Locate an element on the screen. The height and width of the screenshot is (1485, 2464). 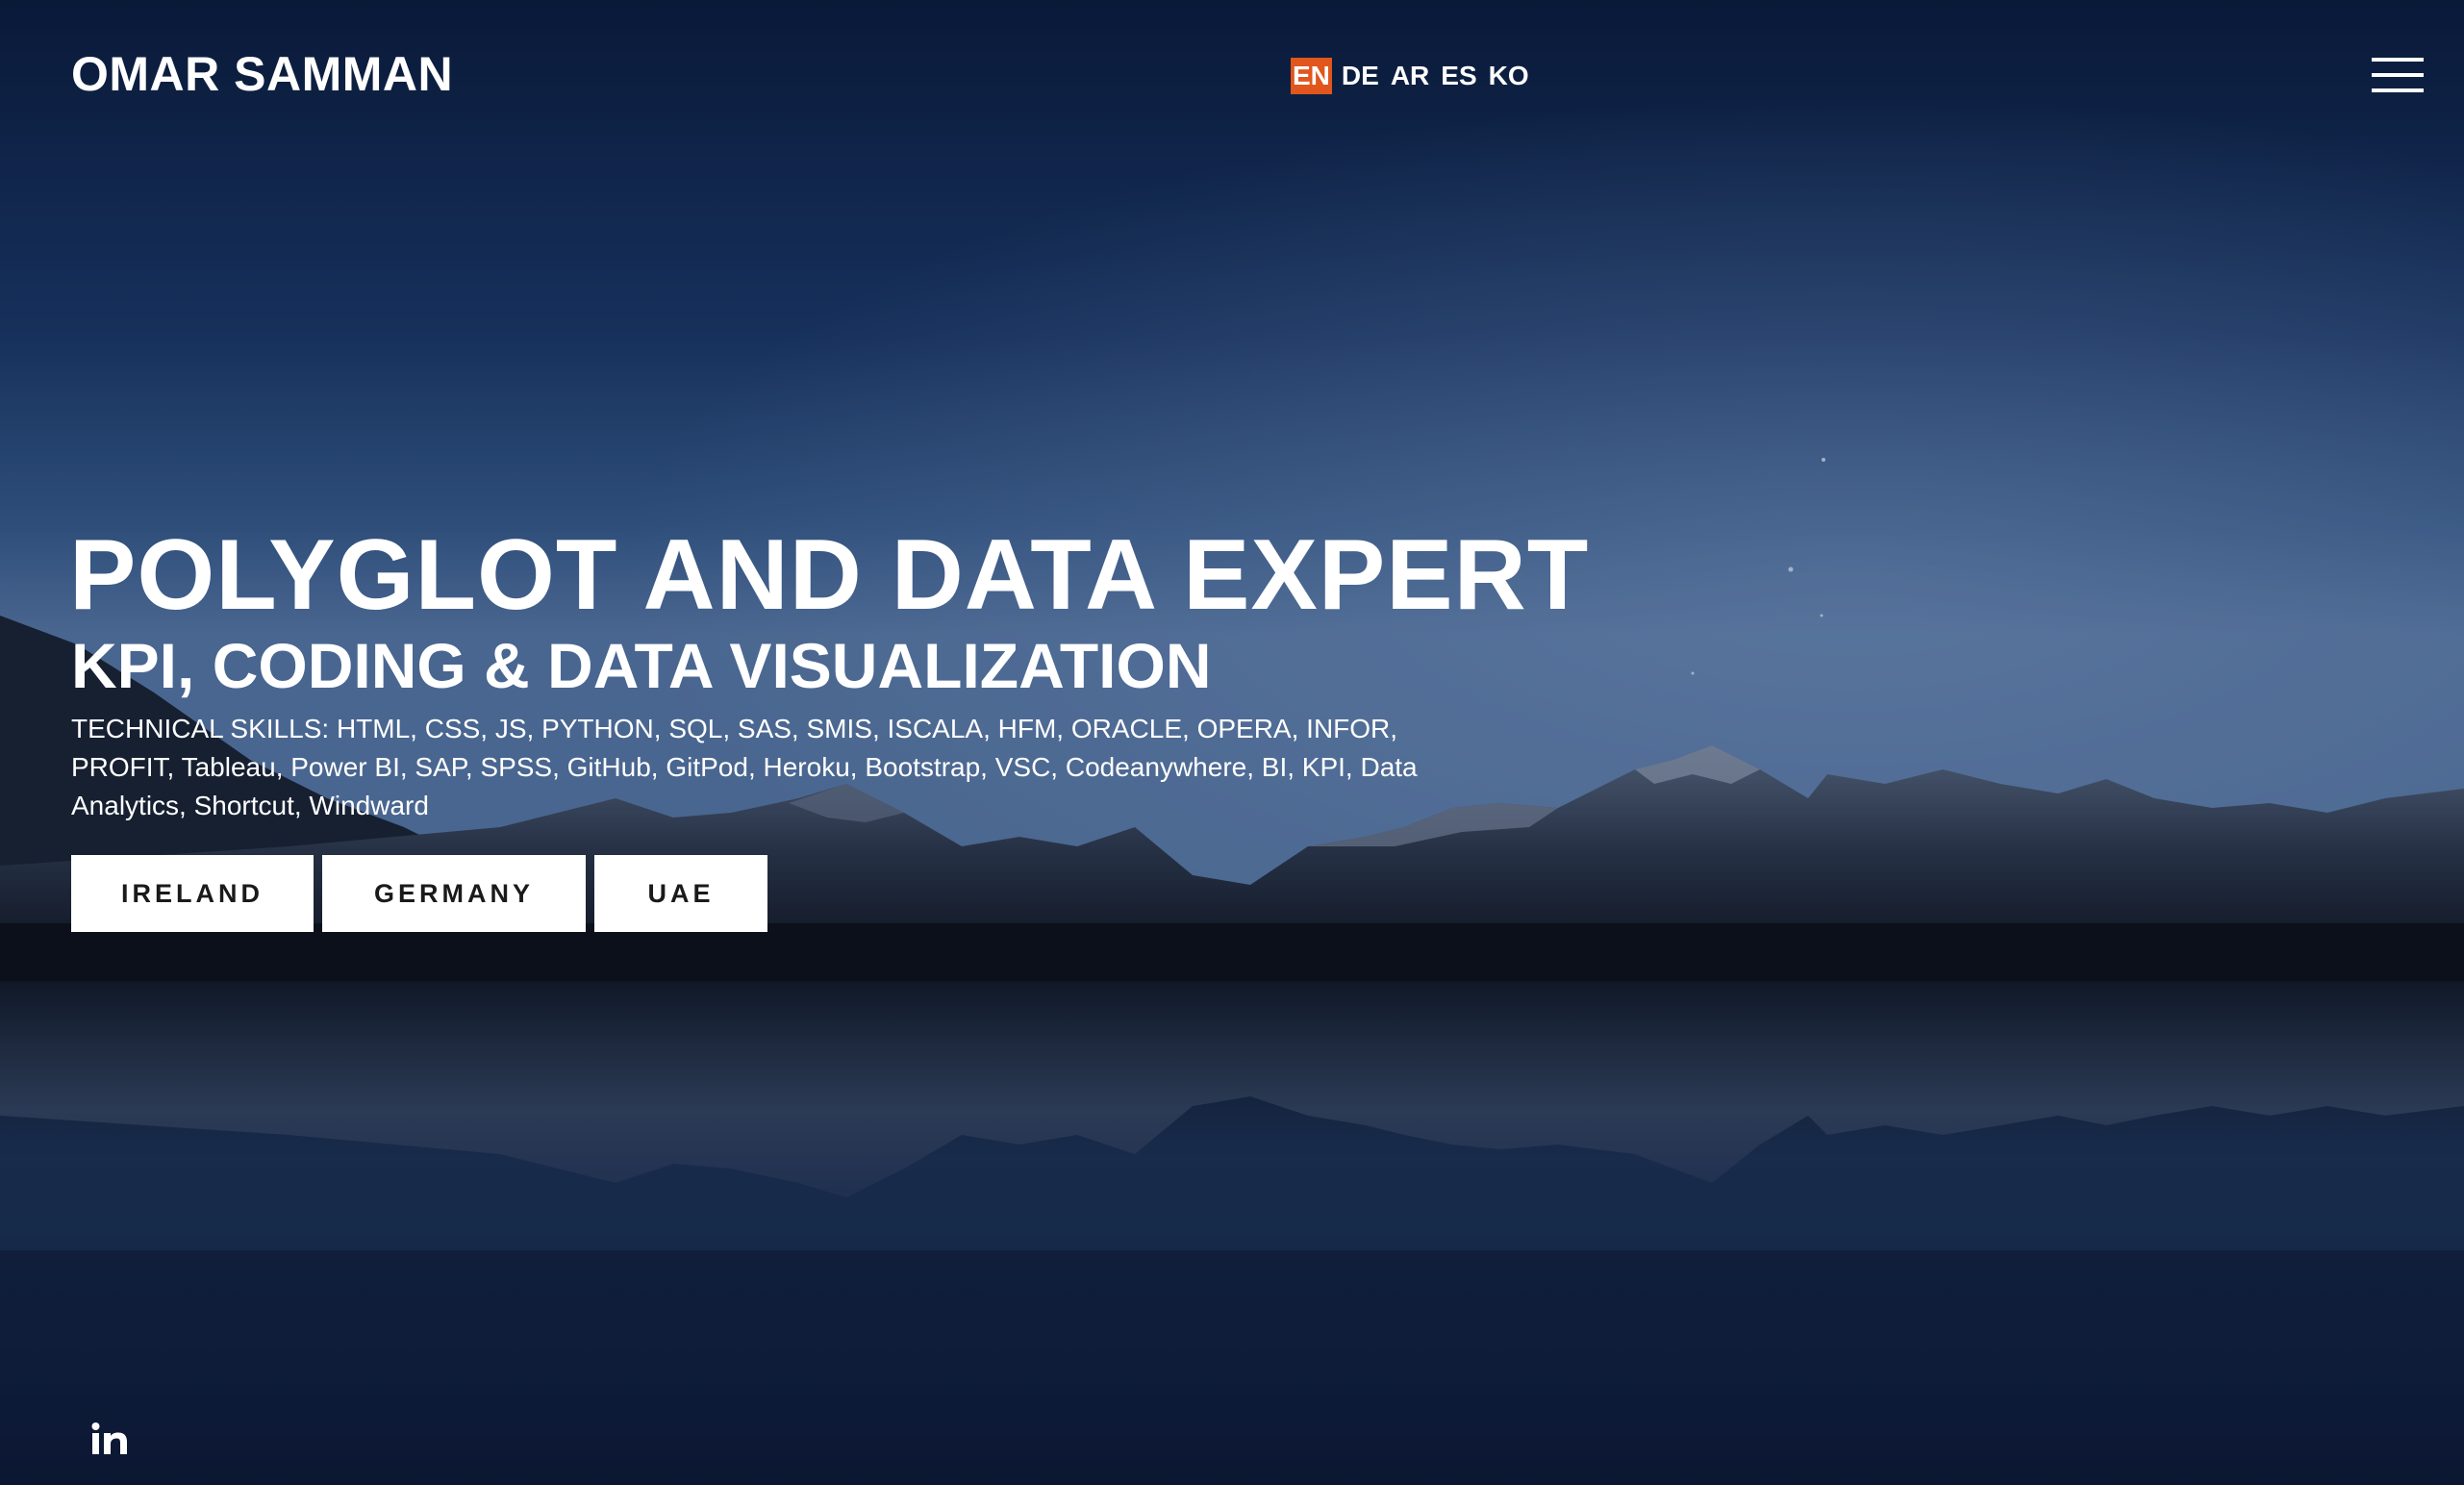
language-switcher: EN DE AR ES KO is located at coordinates (1411, 76).